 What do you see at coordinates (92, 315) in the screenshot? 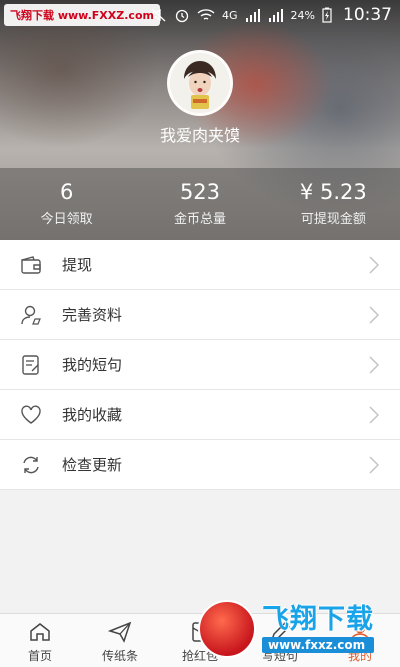
I see `menu-label: 完善资料` at bounding box center [92, 315].